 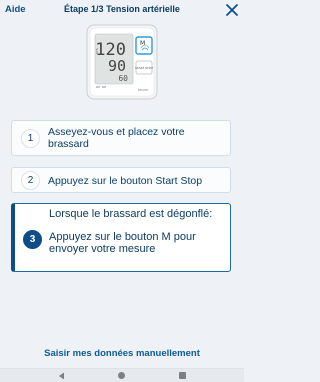 I want to click on system-navigation-bar, so click(x=122, y=375).